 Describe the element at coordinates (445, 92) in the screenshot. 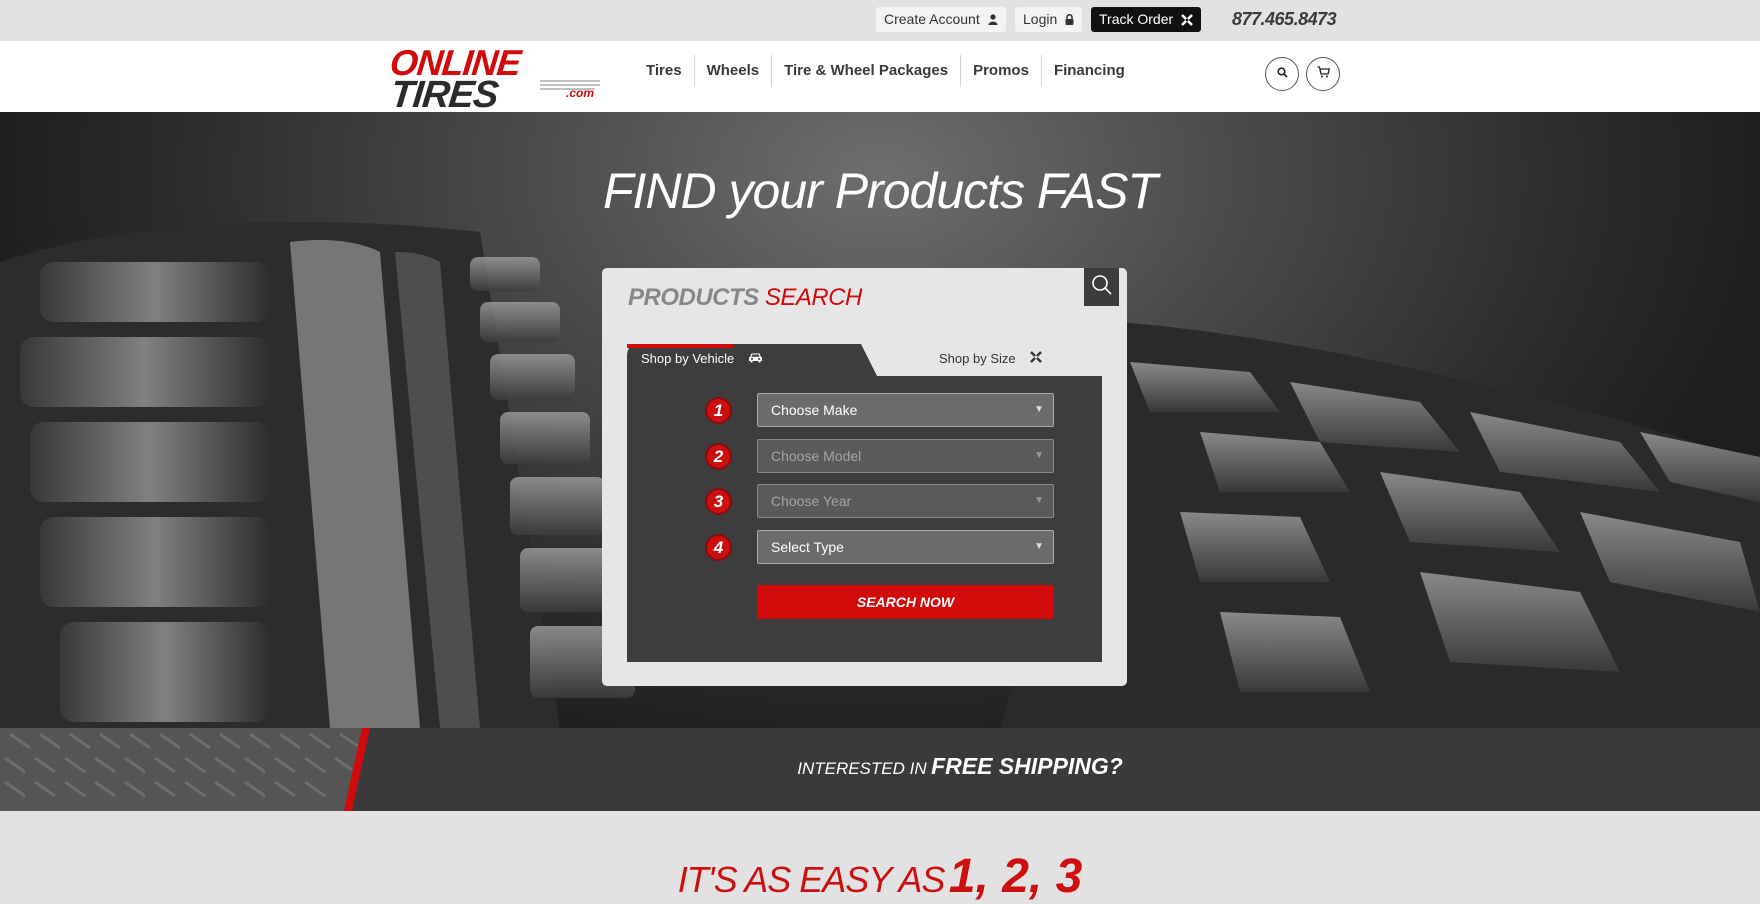

I see `svg-text: TIRES` at that location.